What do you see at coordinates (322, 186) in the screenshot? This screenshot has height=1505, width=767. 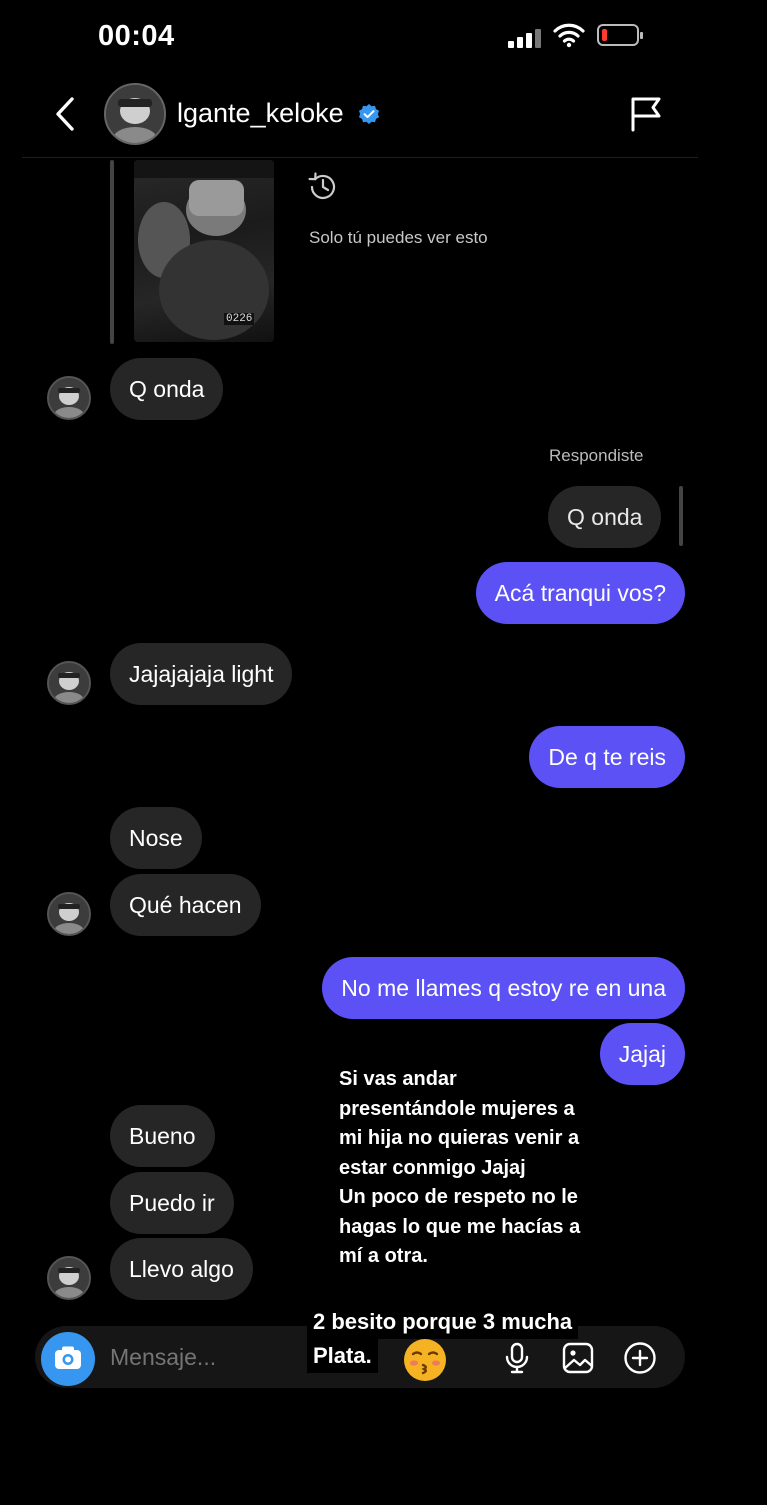 I see `replay-icon` at bounding box center [322, 186].